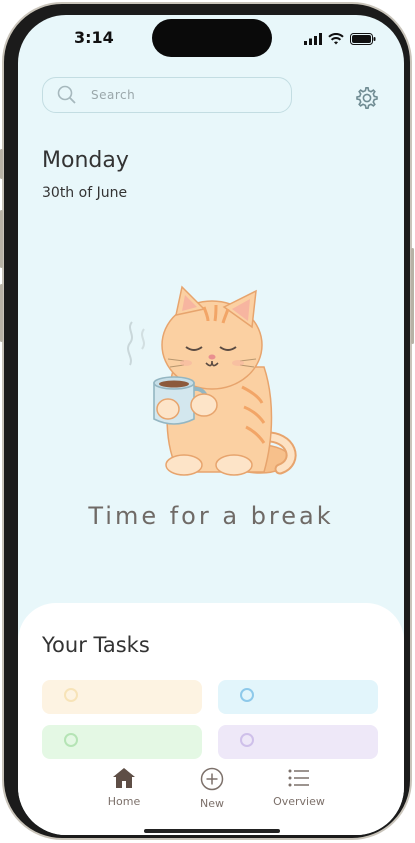 The width and height of the screenshot is (415, 843). What do you see at coordinates (113, 95) in the screenshot?
I see `search-placeholder: Search` at bounding box center [113, 95].